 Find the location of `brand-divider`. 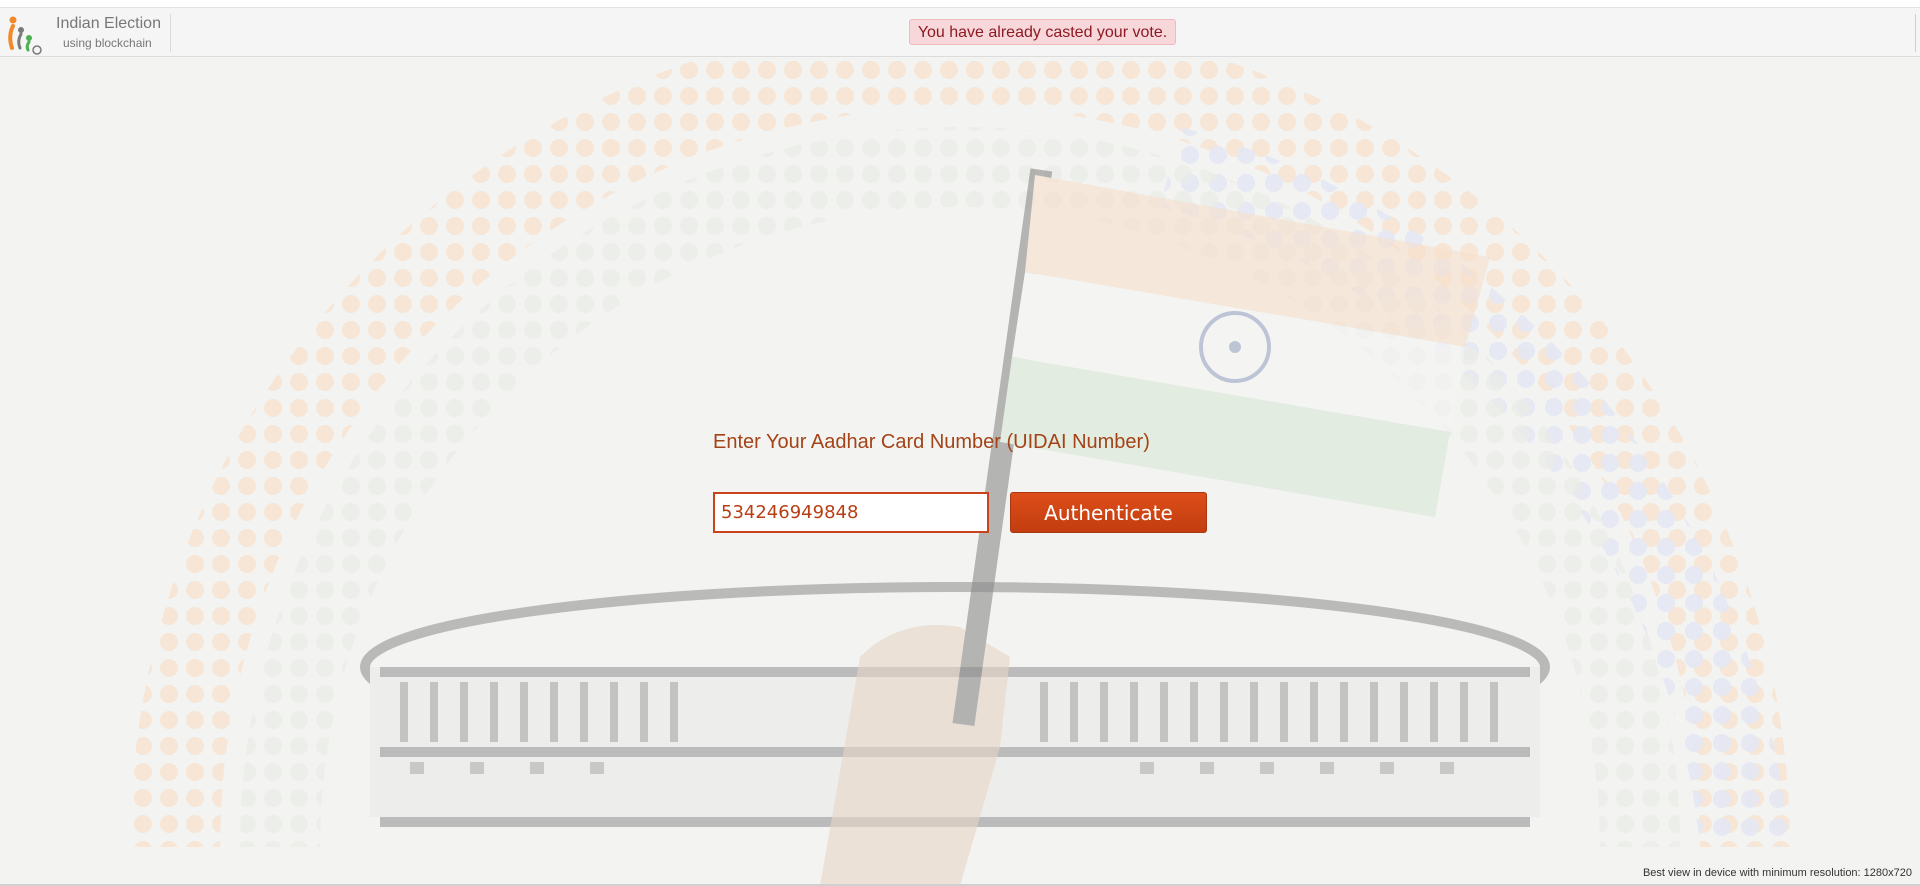

brand-divider is located at coordinates (170, 33).